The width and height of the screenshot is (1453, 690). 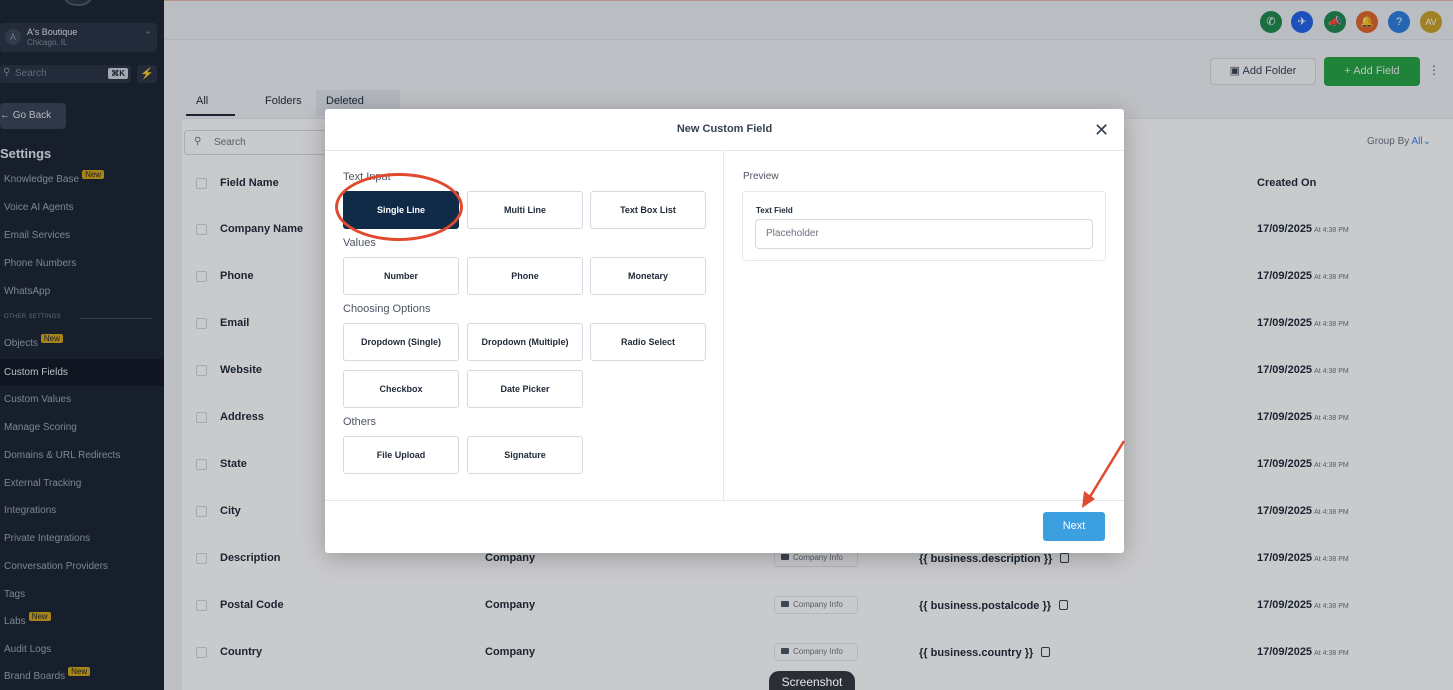 What do you see at coordinates (525, 389) in the screenshot?
I see `option-date-picker: Date Picker` at bounding box center [525, 389].